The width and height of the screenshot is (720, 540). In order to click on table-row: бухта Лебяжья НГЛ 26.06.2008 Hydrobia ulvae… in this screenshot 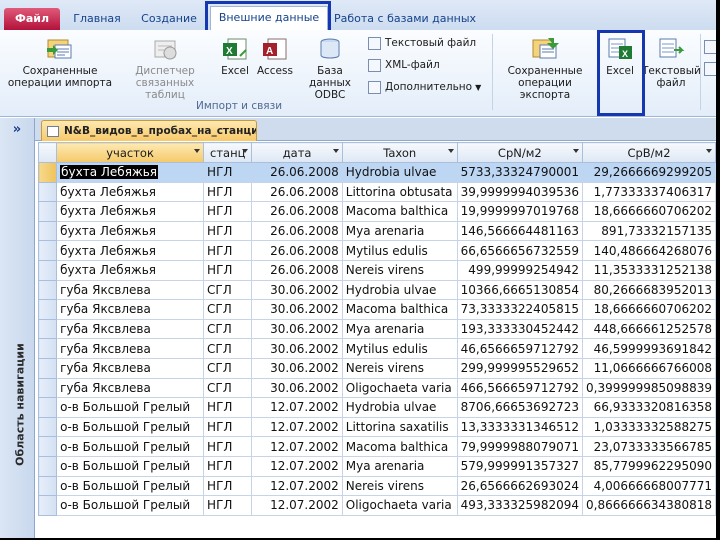, I will do `click(377, 172)`.